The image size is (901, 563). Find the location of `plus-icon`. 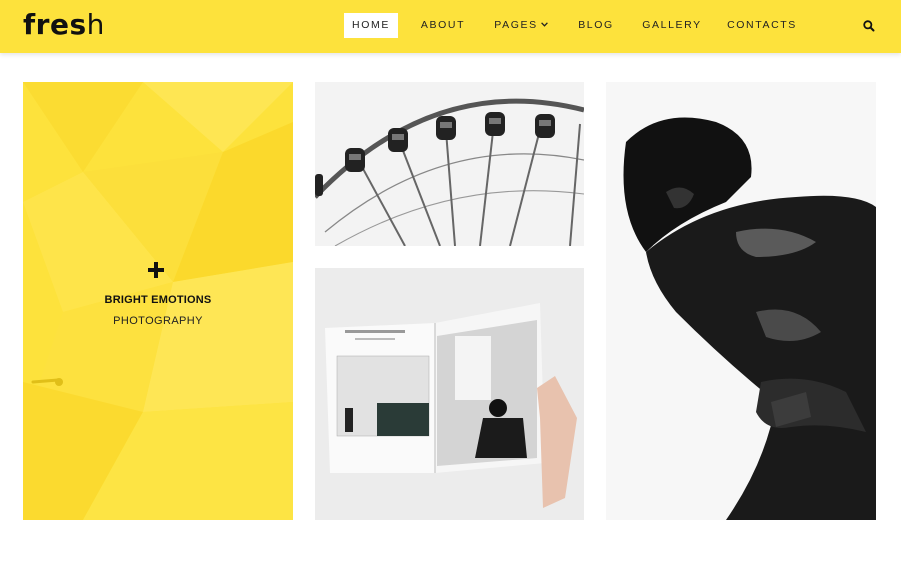

plus-icon is located at coordinates (156, 270).